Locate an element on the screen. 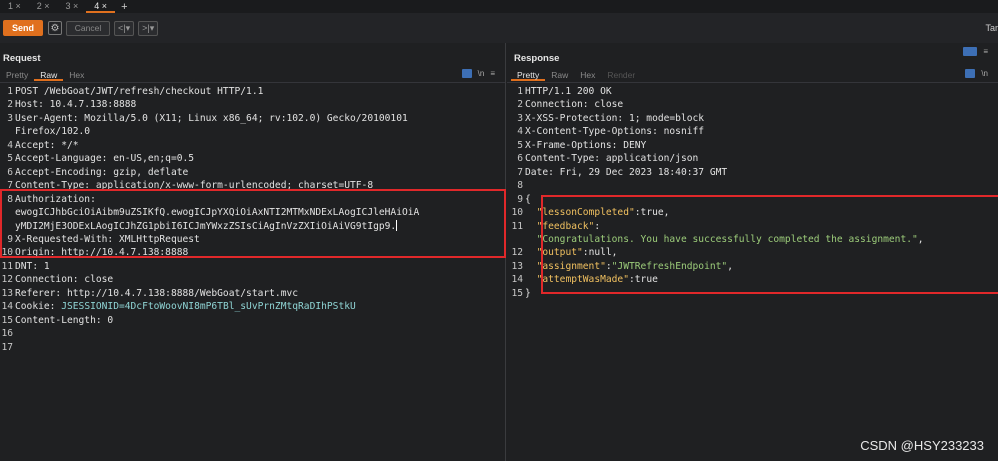  response-line: 9{ is located at coordinates (754, 199).